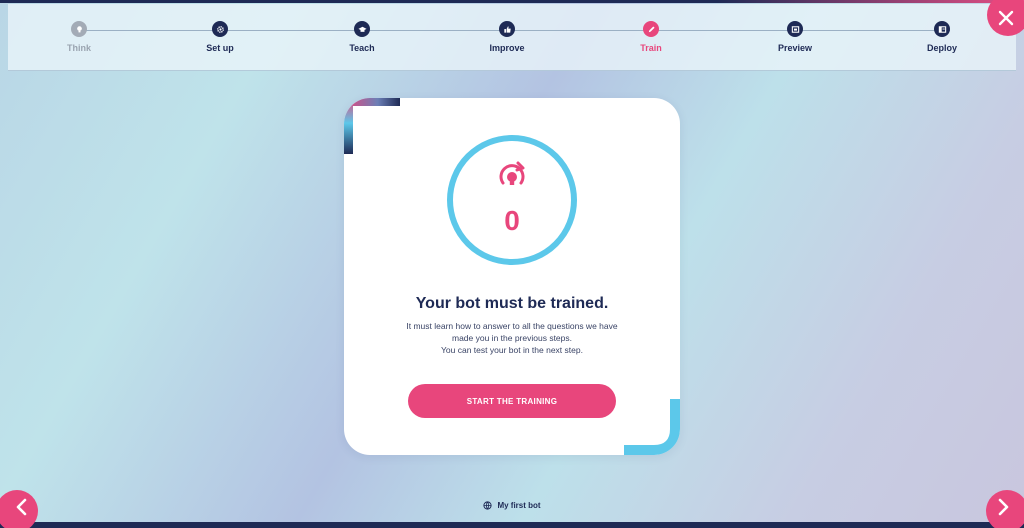 This screenshot has height=528, width=1024. Describe the element at coordinates (362, 29) in the screenshot. I see `graduation-cap-icon` at that location.